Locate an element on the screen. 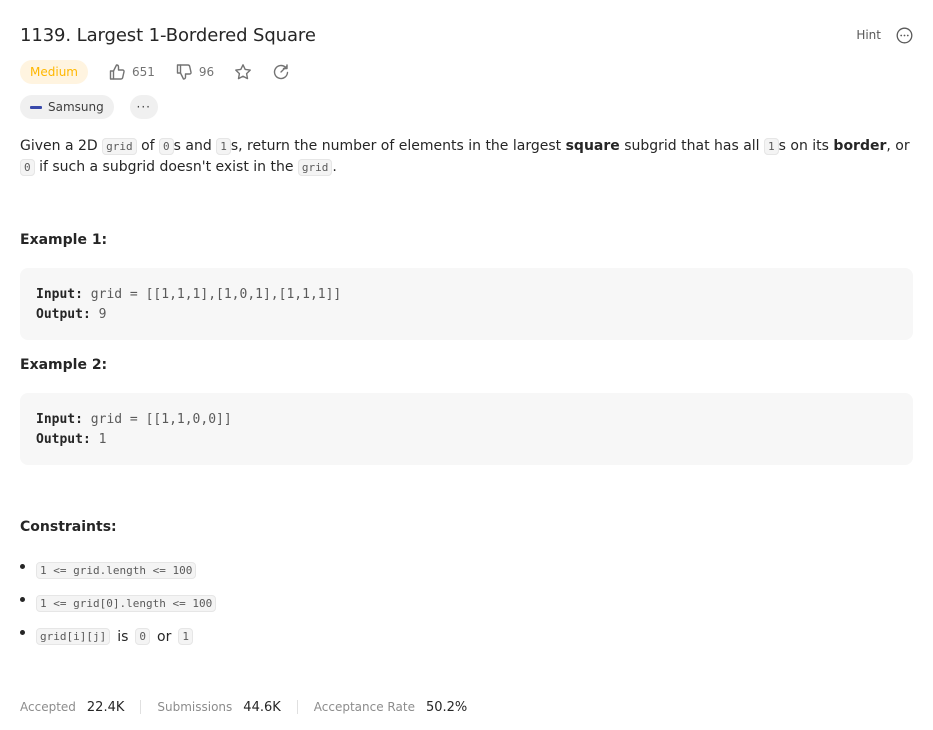  constraint-item: 1 <= grid[0].length <= 100 is located at coordinates (118, 603).